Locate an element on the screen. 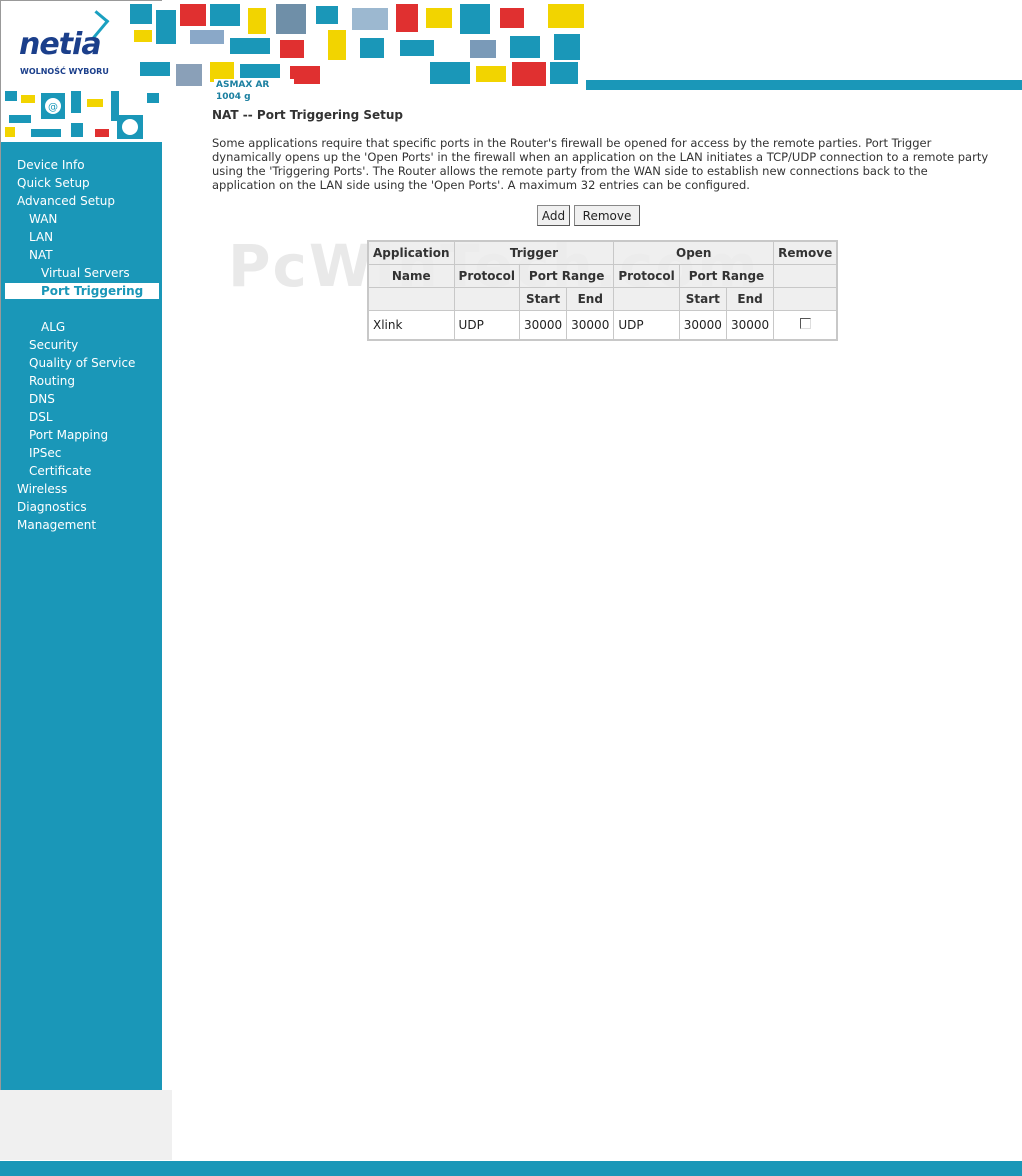 This screenshot has height=1176, width=1022. sidebar-footer is located at coordinates (86, 1125).